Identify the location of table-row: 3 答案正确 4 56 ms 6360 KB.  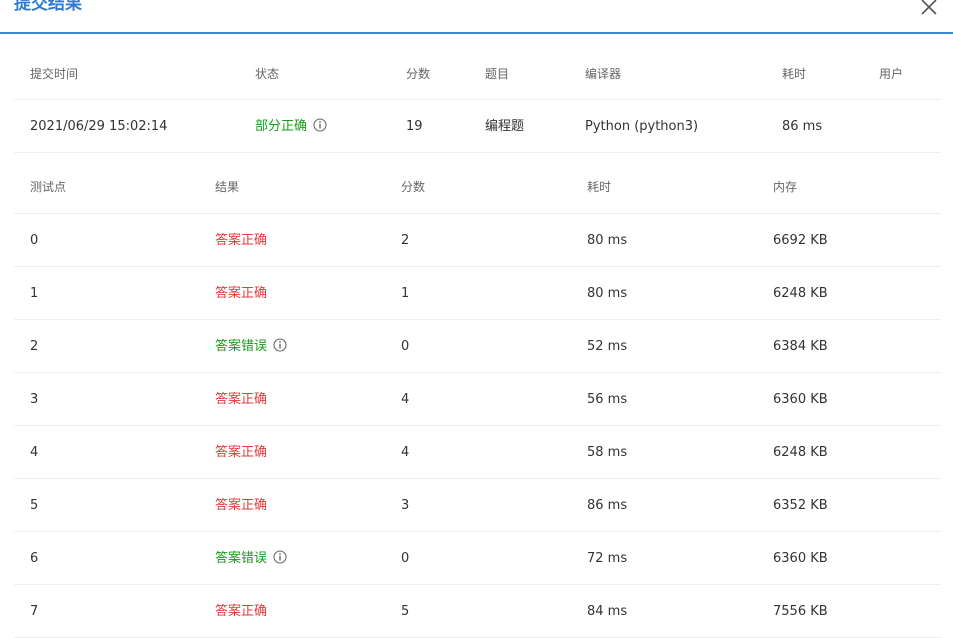
(477, 399).